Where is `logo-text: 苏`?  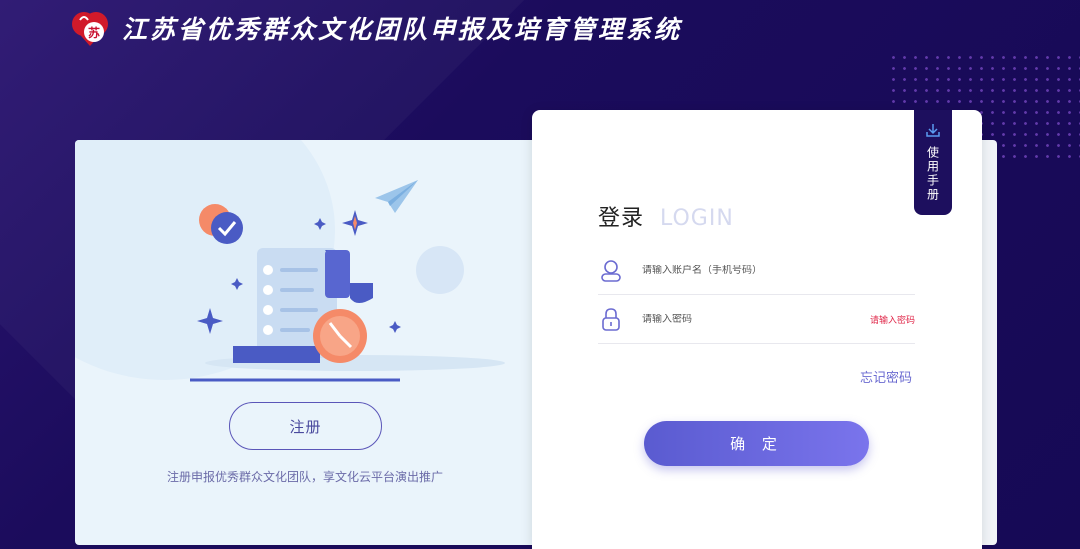 logo-text: 苏 is located at coordinates (94, 32).